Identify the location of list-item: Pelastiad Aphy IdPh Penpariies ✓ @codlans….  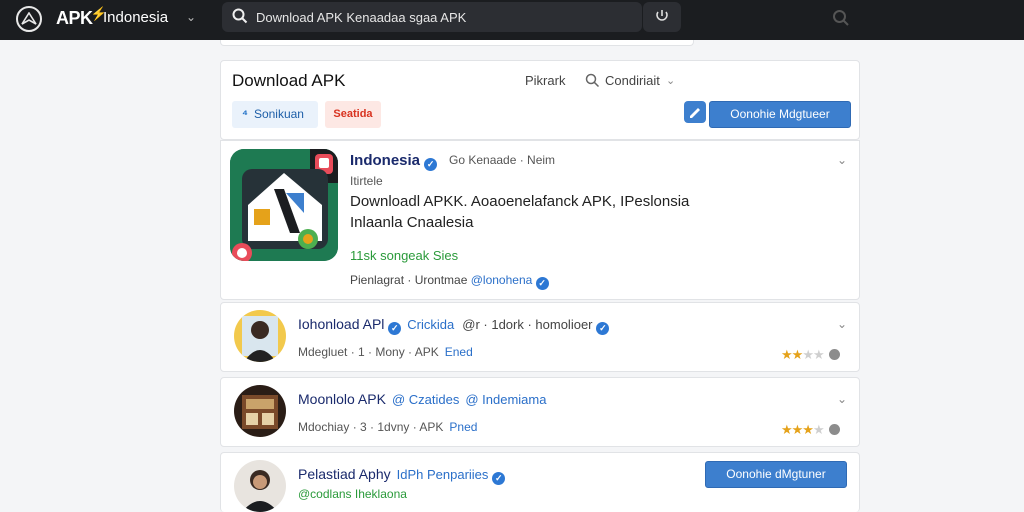
(540, 482).